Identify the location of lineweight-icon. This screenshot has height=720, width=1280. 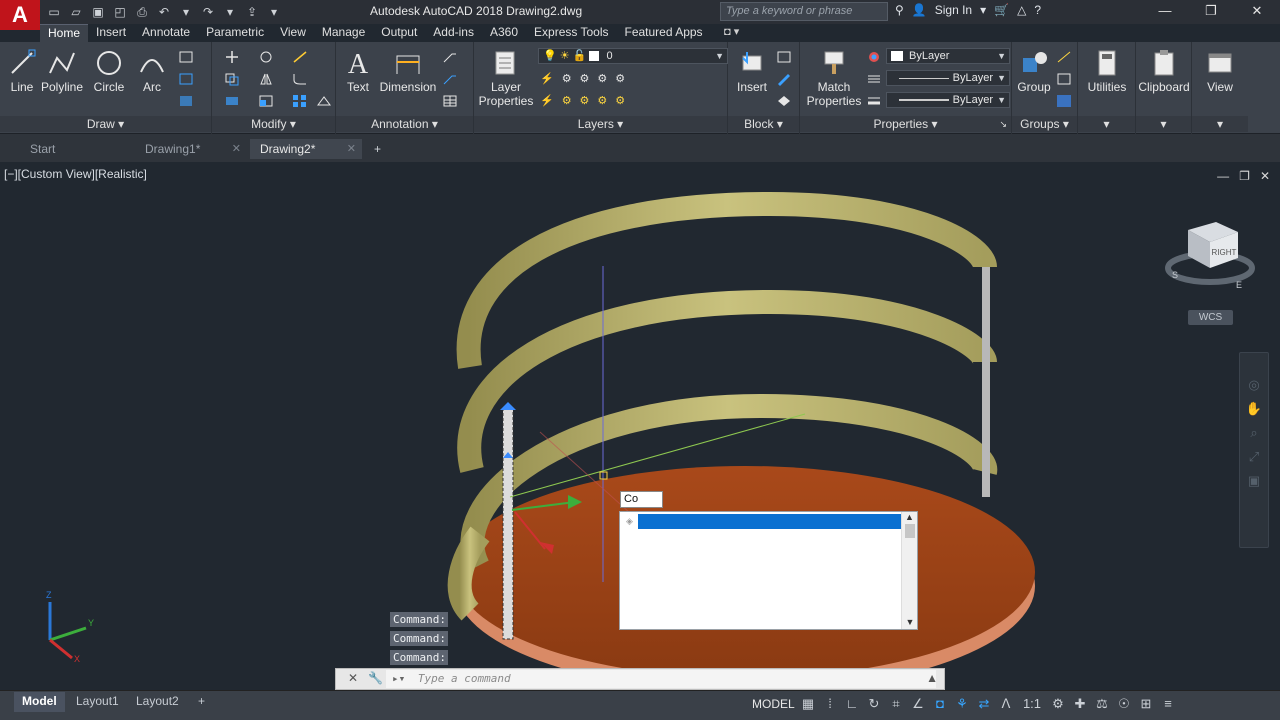
(874, 101).